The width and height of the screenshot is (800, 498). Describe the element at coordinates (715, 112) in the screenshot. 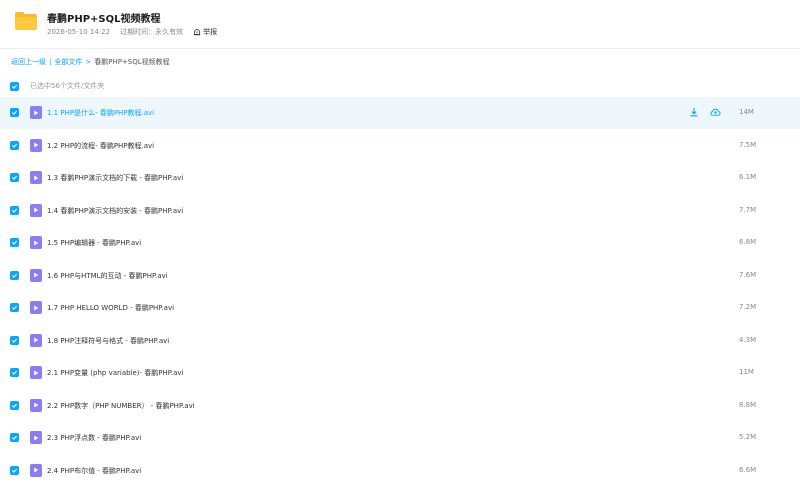

I see `save-to-cloud-icon` at that location.